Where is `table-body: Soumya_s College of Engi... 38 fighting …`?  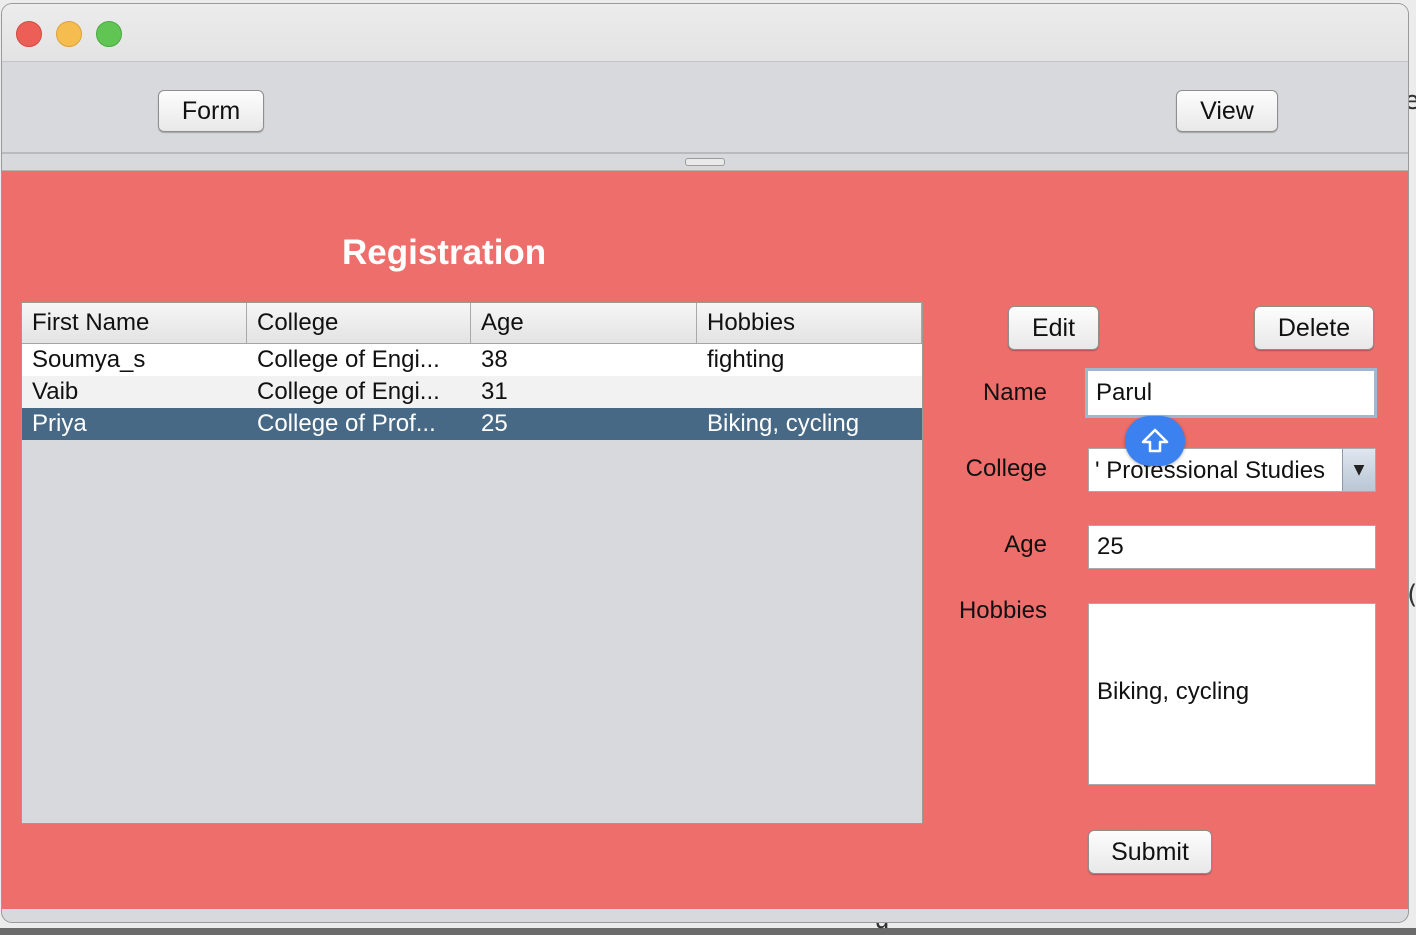
table-body: Soumya_s College of Engi... 38 fighting … is located at coordinates (472, 392).